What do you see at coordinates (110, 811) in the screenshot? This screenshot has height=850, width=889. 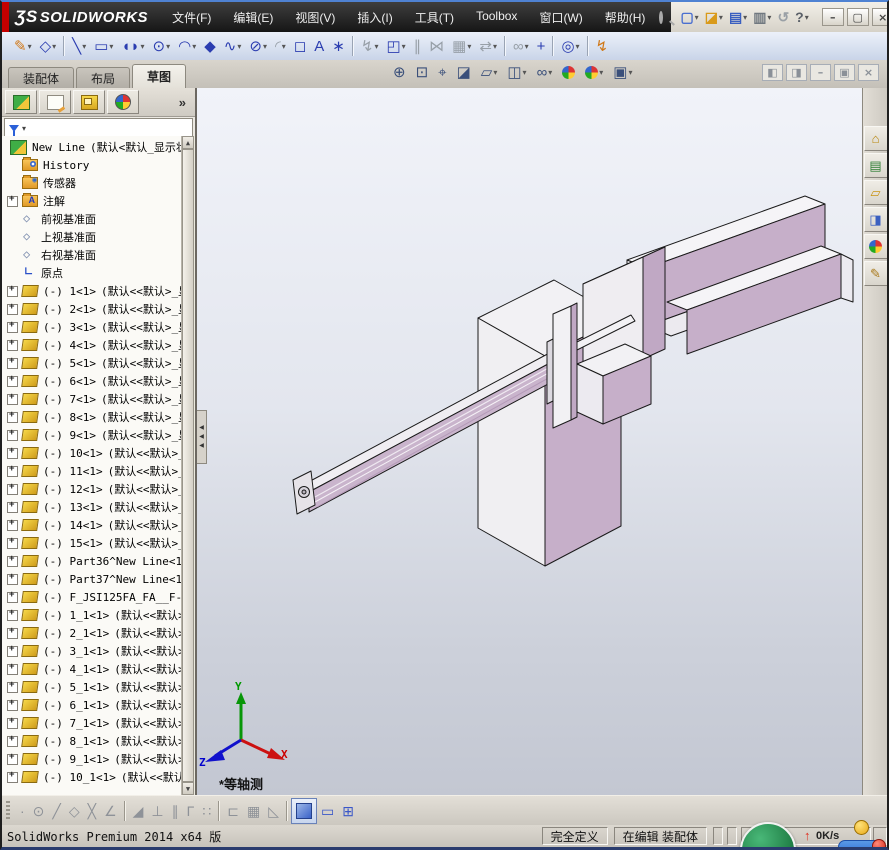 I see `snap-tool-button: ∠ ▾` at bounding box center [110, 811].